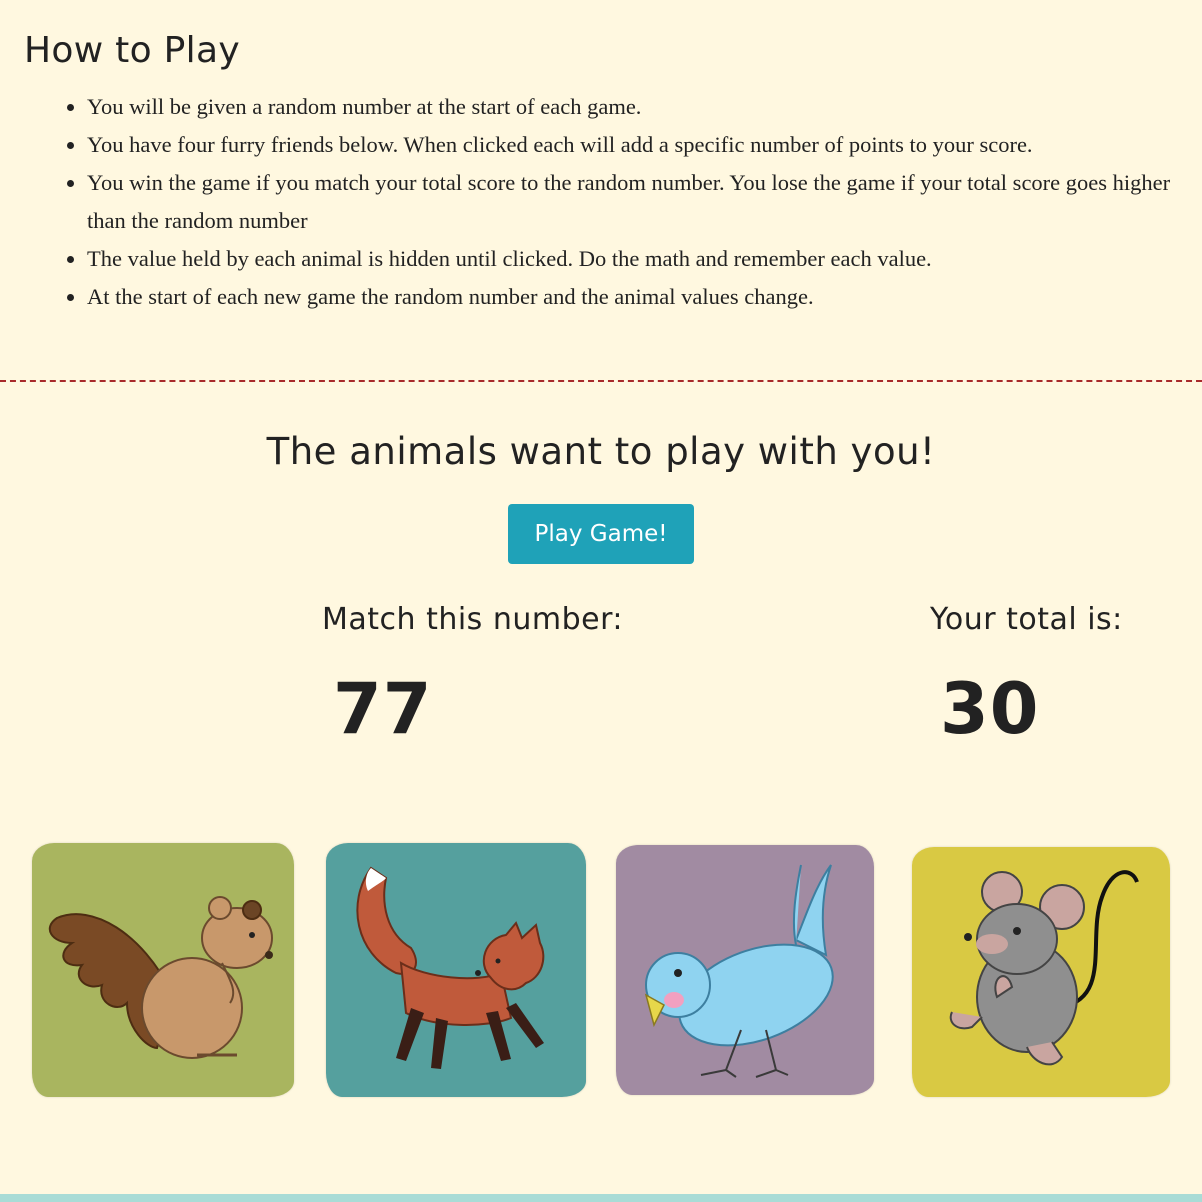 This screenshot has width=1202, height=1202. I want to click on match-number-label: Match this number:, so click(473, 619).